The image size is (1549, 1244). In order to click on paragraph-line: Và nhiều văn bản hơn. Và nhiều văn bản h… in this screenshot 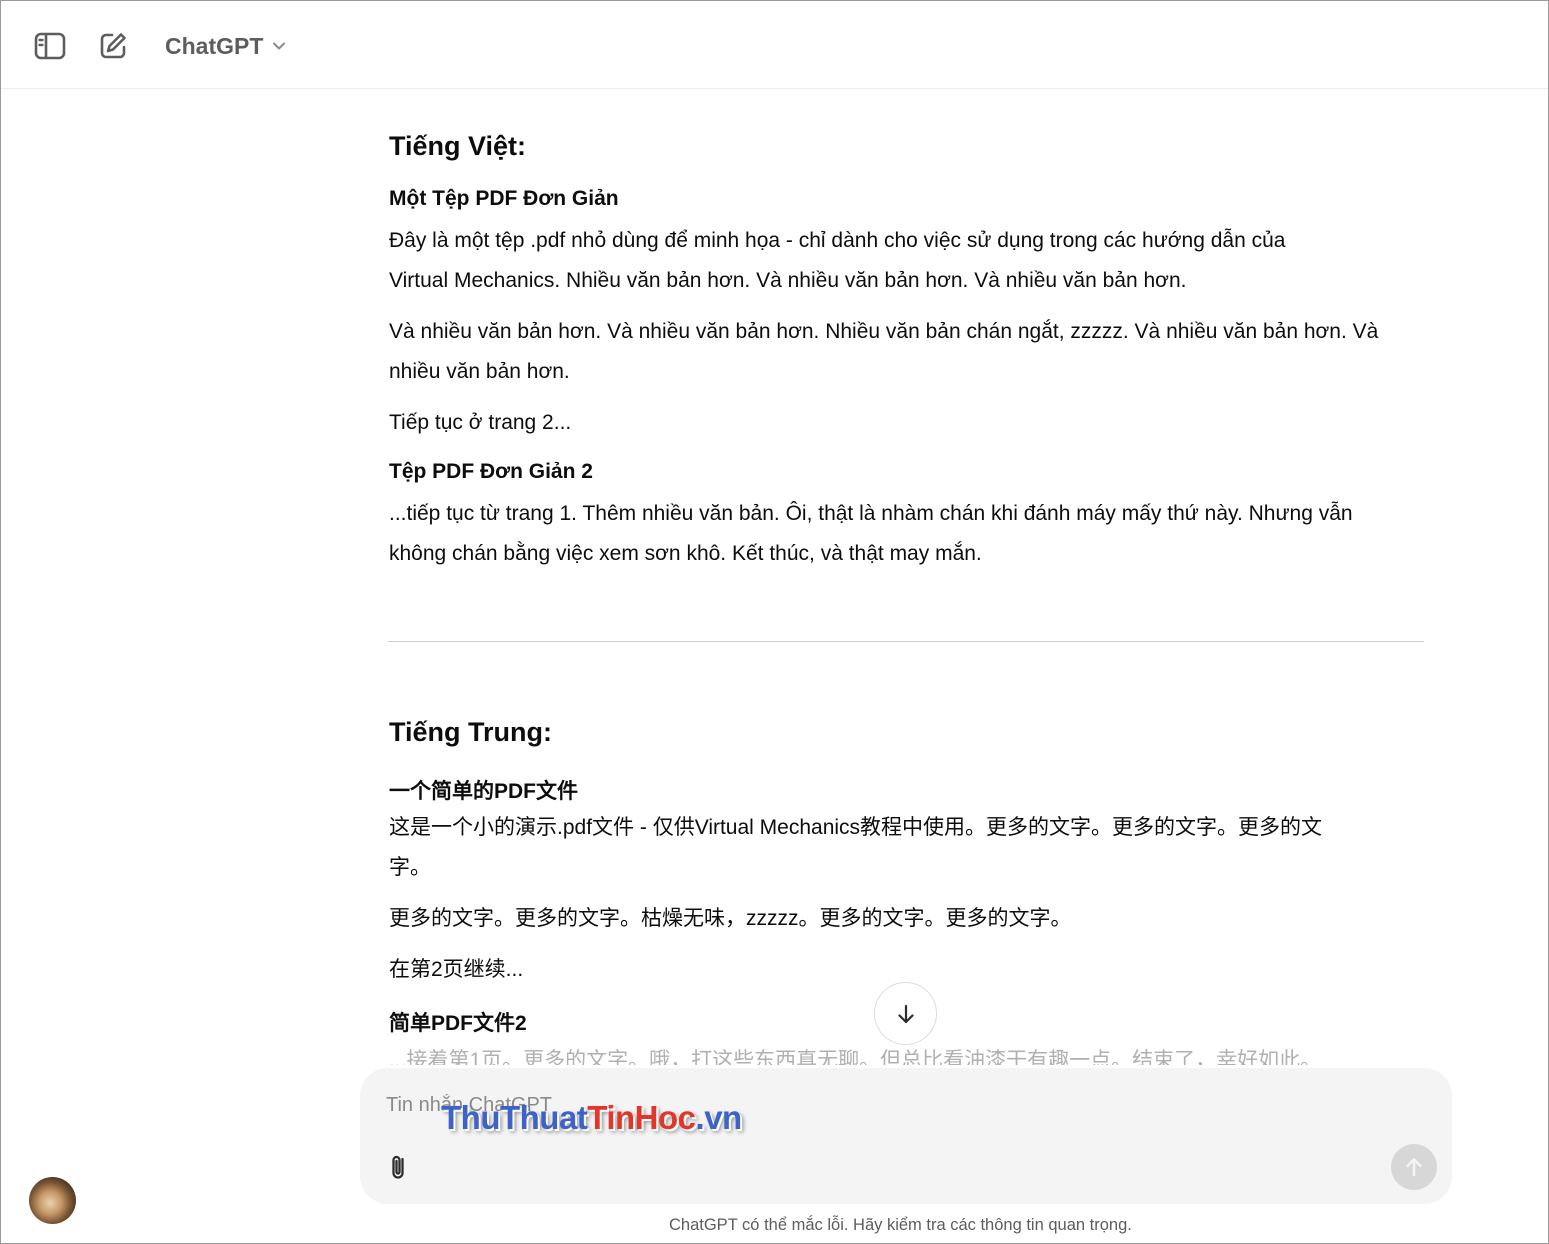, I will do `click(884, 331)`.